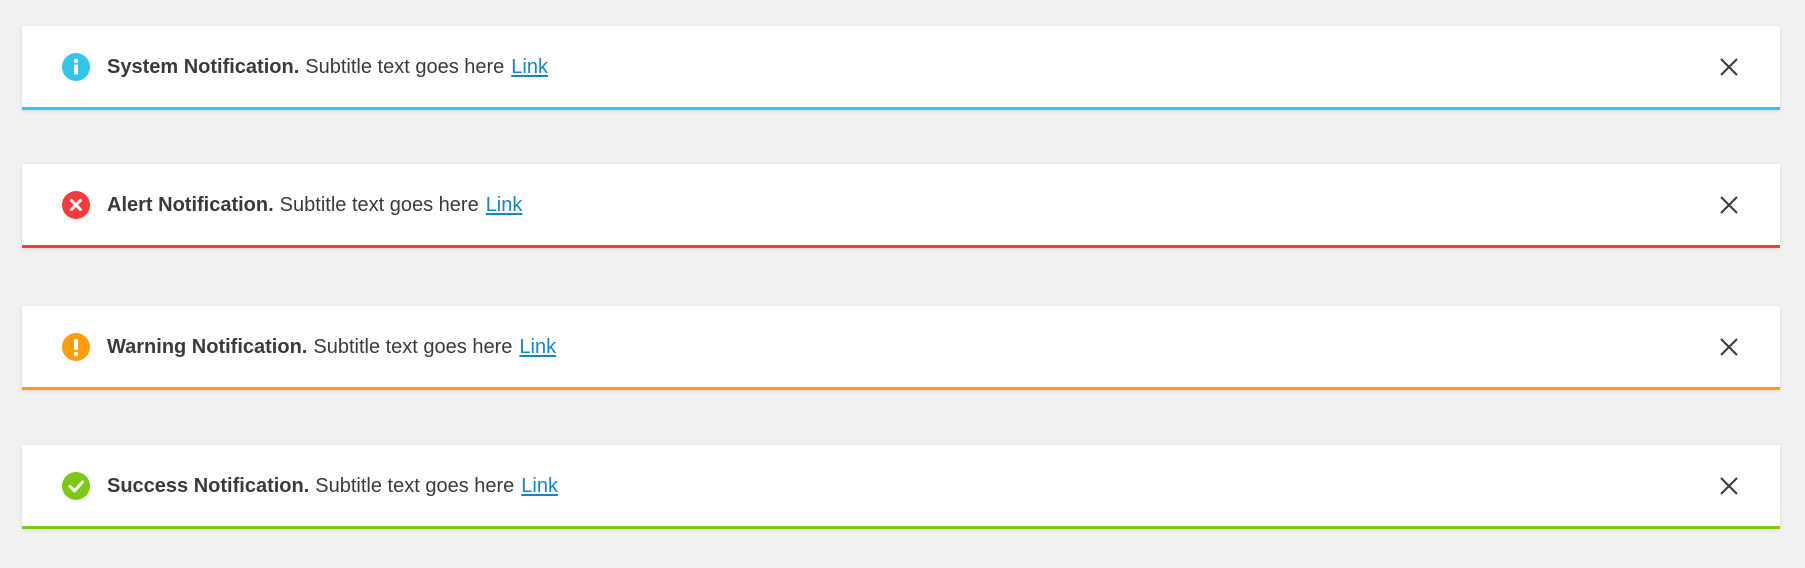  What do you see at coordinates (76, 346) in the screenshot?
I see `warning-icon` at bounding box center [76, 346].